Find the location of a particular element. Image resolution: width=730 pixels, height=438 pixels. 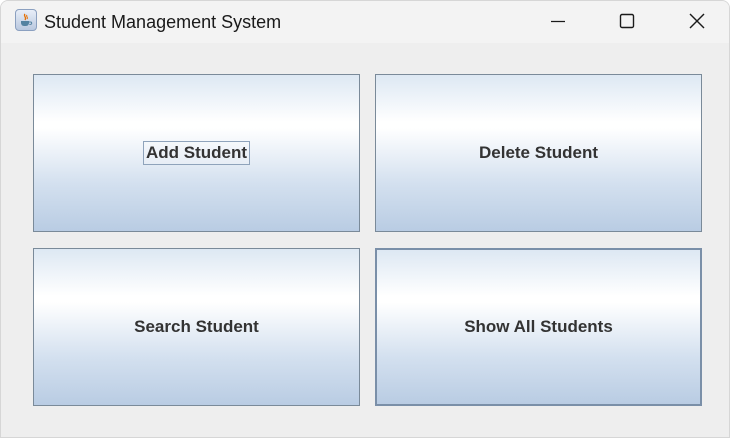

show-all-students-label: Show All Students is located at coordinates (538, 326).